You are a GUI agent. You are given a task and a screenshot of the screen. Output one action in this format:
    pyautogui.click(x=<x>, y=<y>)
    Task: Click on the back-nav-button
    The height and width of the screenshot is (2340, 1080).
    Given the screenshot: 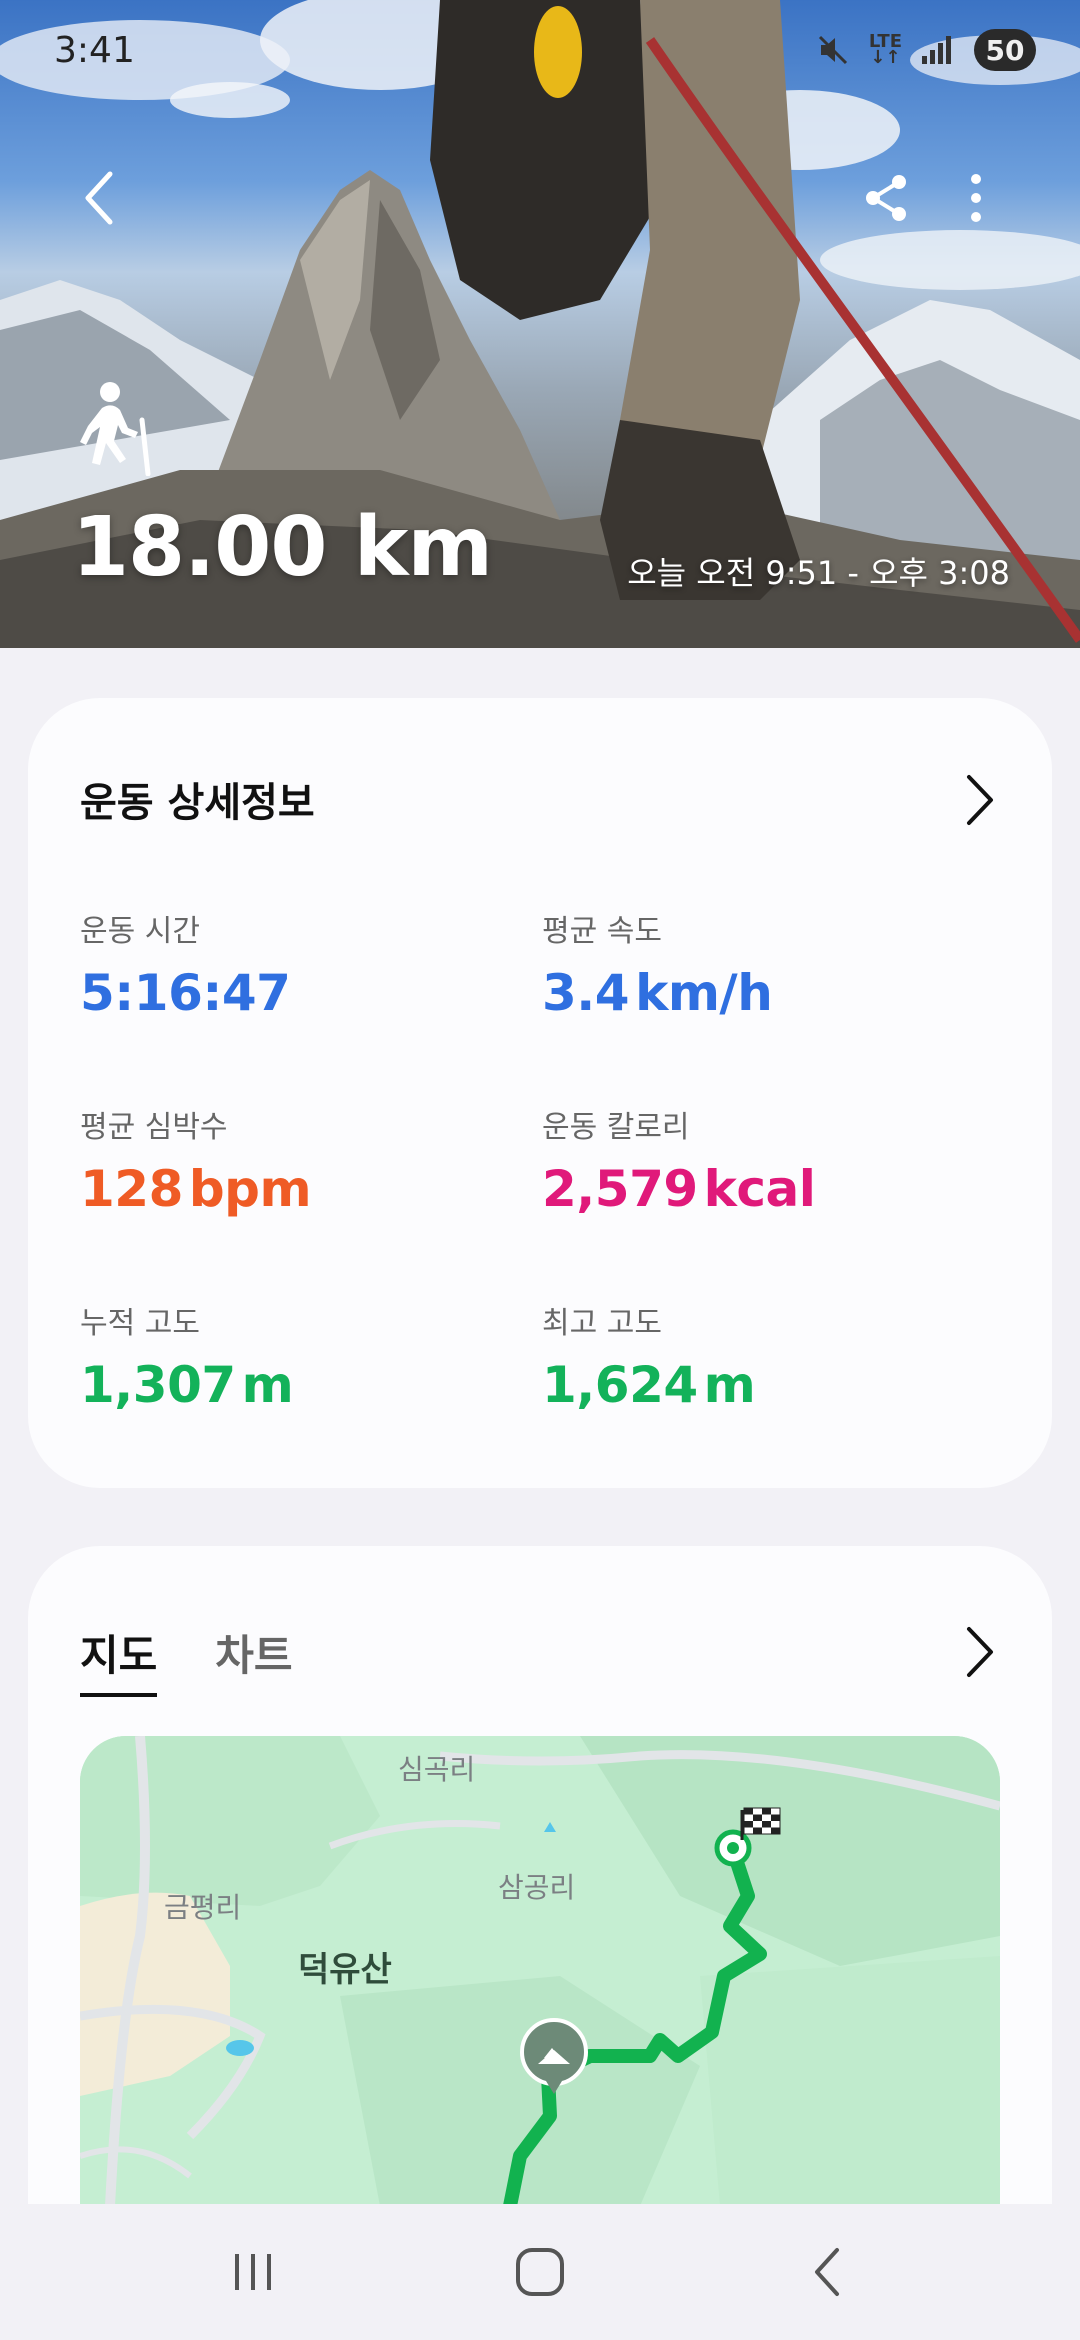 What is the action you would take?
    pyautogui.click(x=827, y=2272)
    